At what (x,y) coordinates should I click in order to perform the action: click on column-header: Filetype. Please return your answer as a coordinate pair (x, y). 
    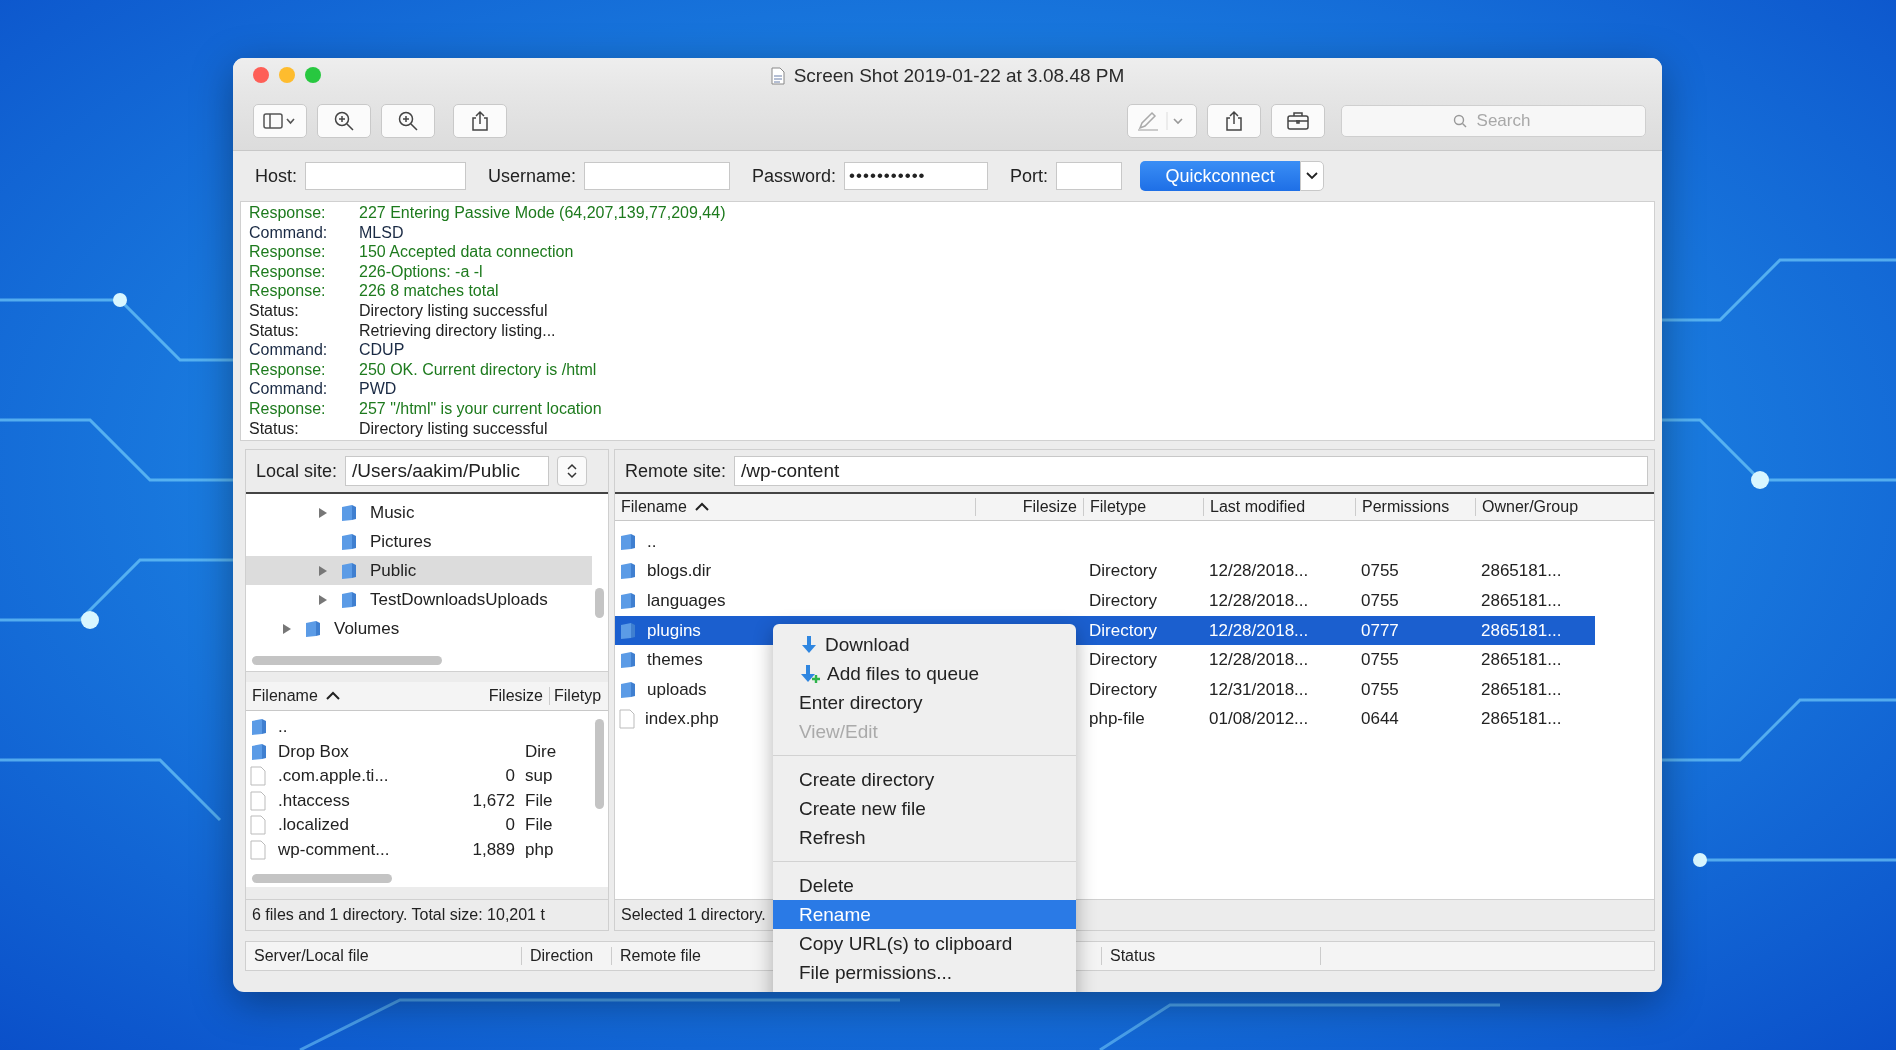
    Looking at the image, I should click on (1118, 507).